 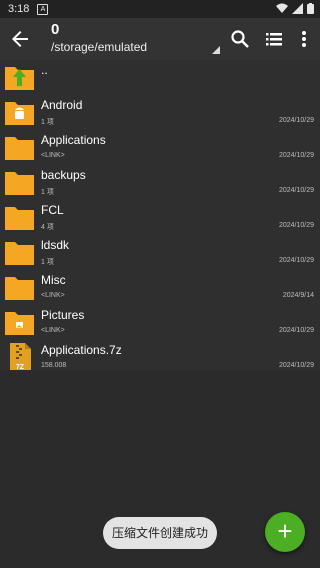 I want to click on item-name: FCL, so click(x=52, y=210).